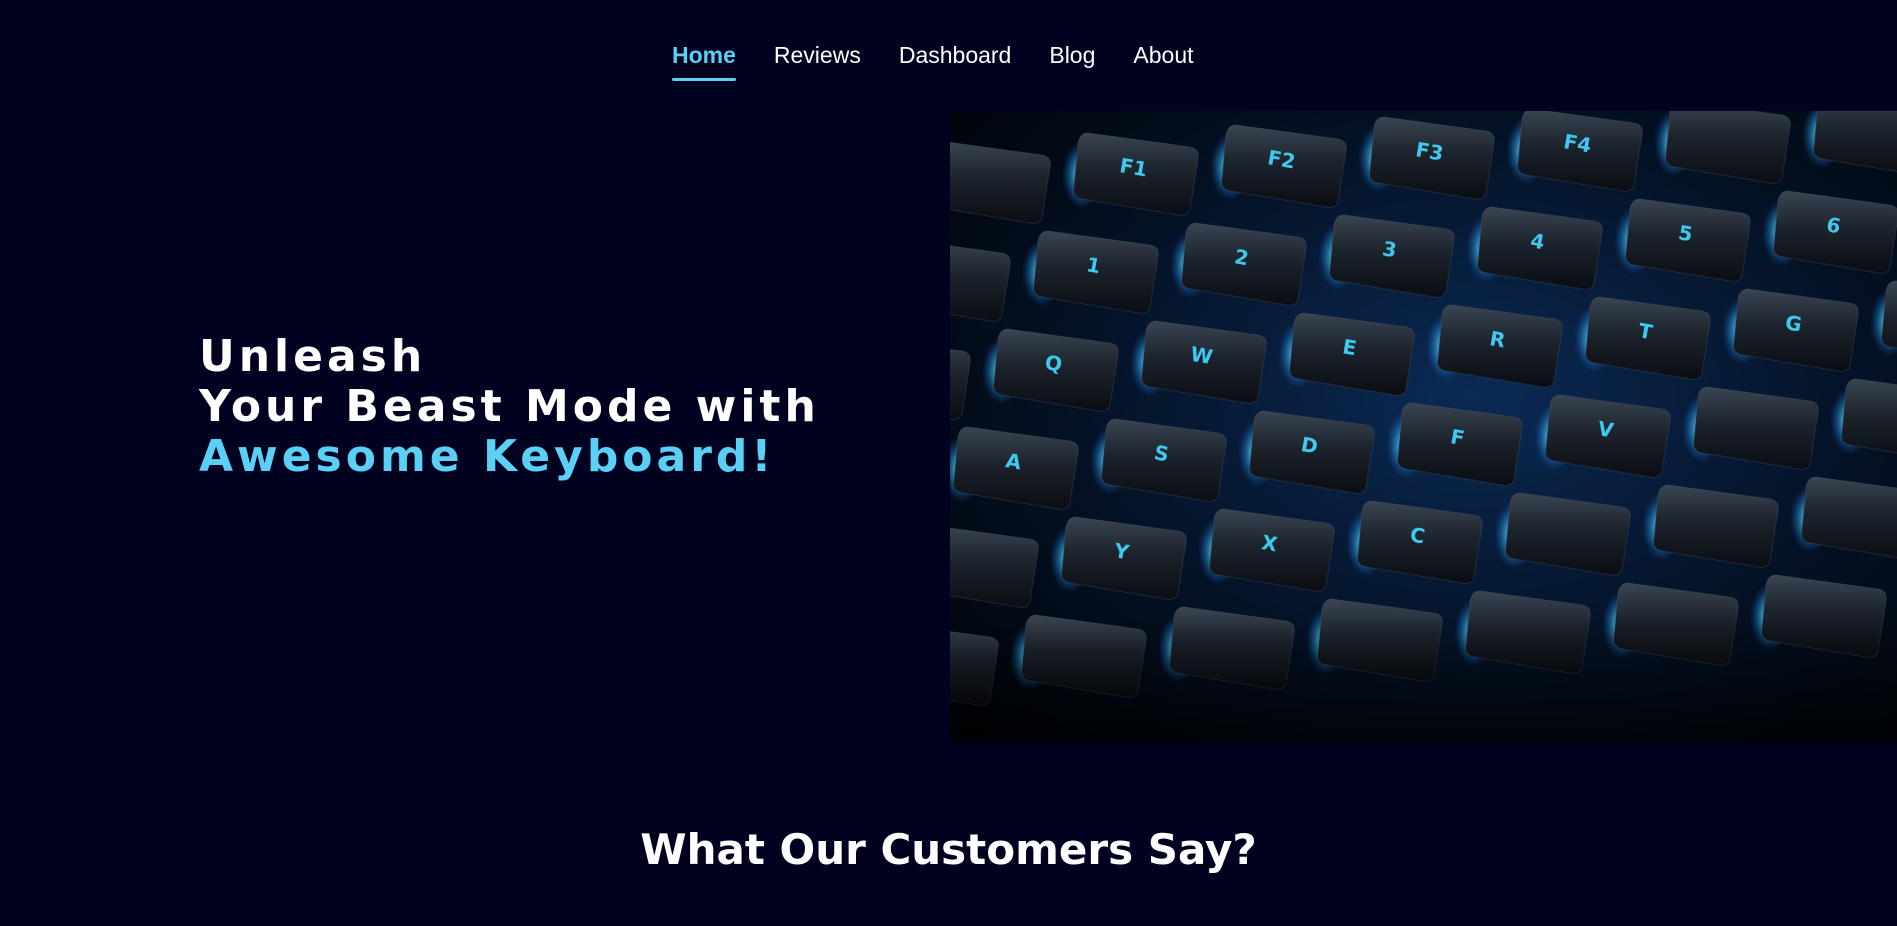 The width and height of the screenshot is (1897, 926). What do you see at coordinates (817, 55) in the screenshot?
I see `nav-item-reviews: Reviews` at bounding box center [817, 55].